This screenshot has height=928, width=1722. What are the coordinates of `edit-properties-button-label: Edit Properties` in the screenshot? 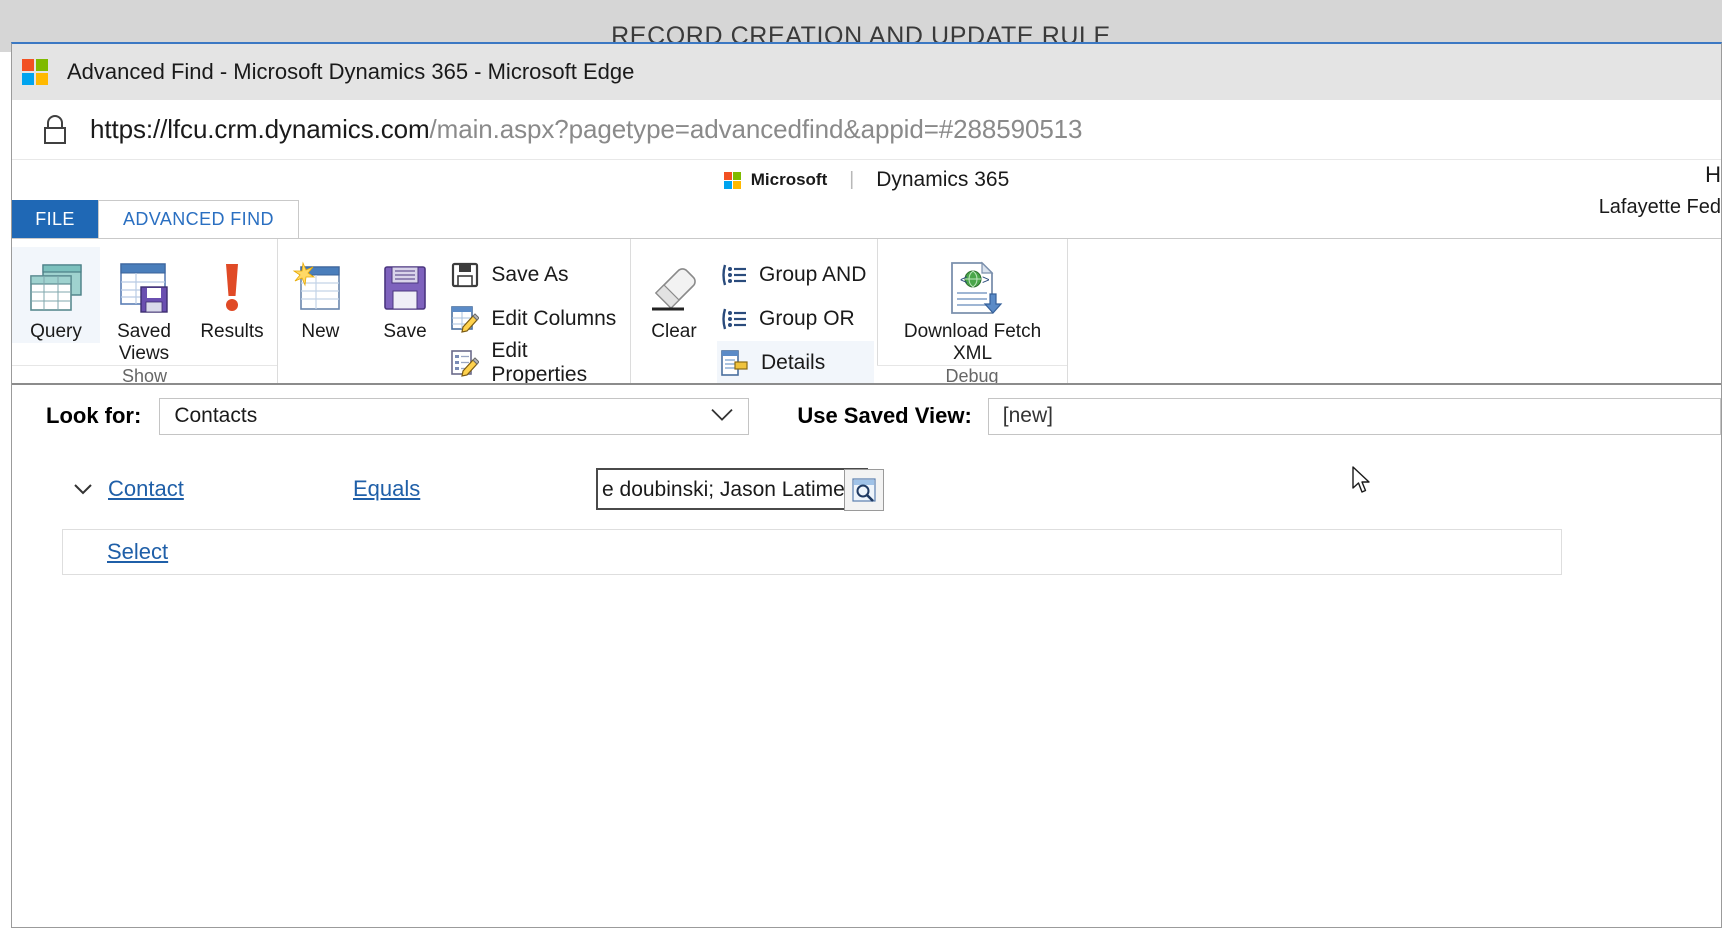 It's located at (539, 362).